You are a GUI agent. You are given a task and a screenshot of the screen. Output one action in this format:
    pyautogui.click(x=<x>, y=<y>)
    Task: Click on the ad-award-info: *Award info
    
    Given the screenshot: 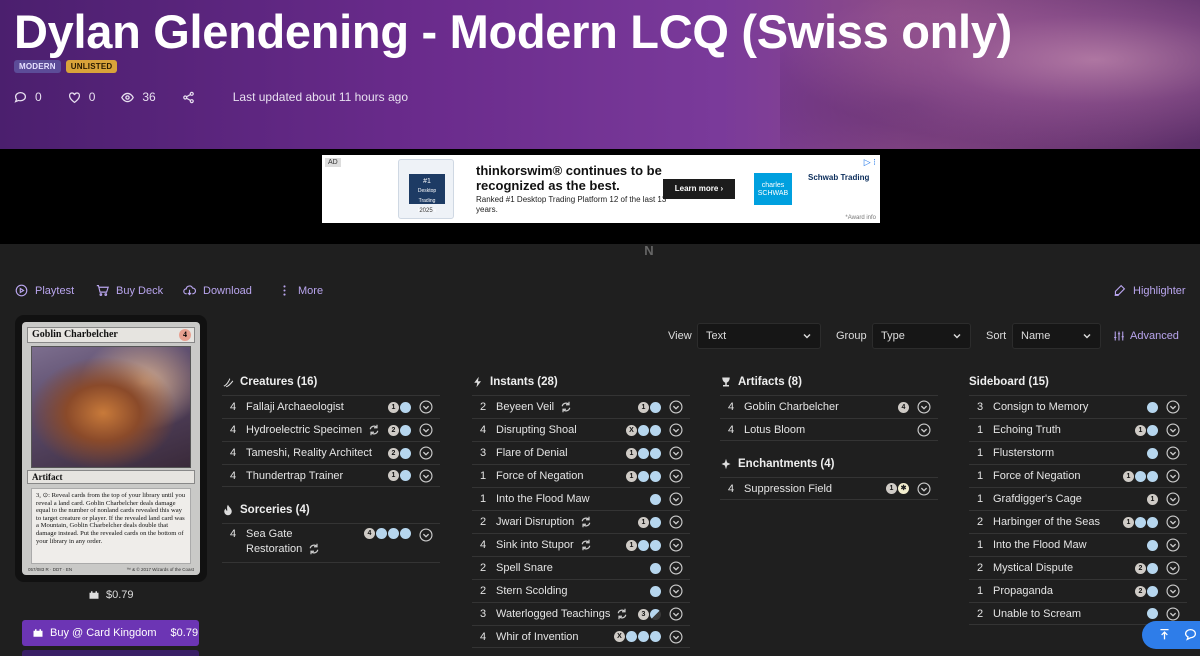 What is the action you would take?
    pyautogui.click(x=860, y=218)
    